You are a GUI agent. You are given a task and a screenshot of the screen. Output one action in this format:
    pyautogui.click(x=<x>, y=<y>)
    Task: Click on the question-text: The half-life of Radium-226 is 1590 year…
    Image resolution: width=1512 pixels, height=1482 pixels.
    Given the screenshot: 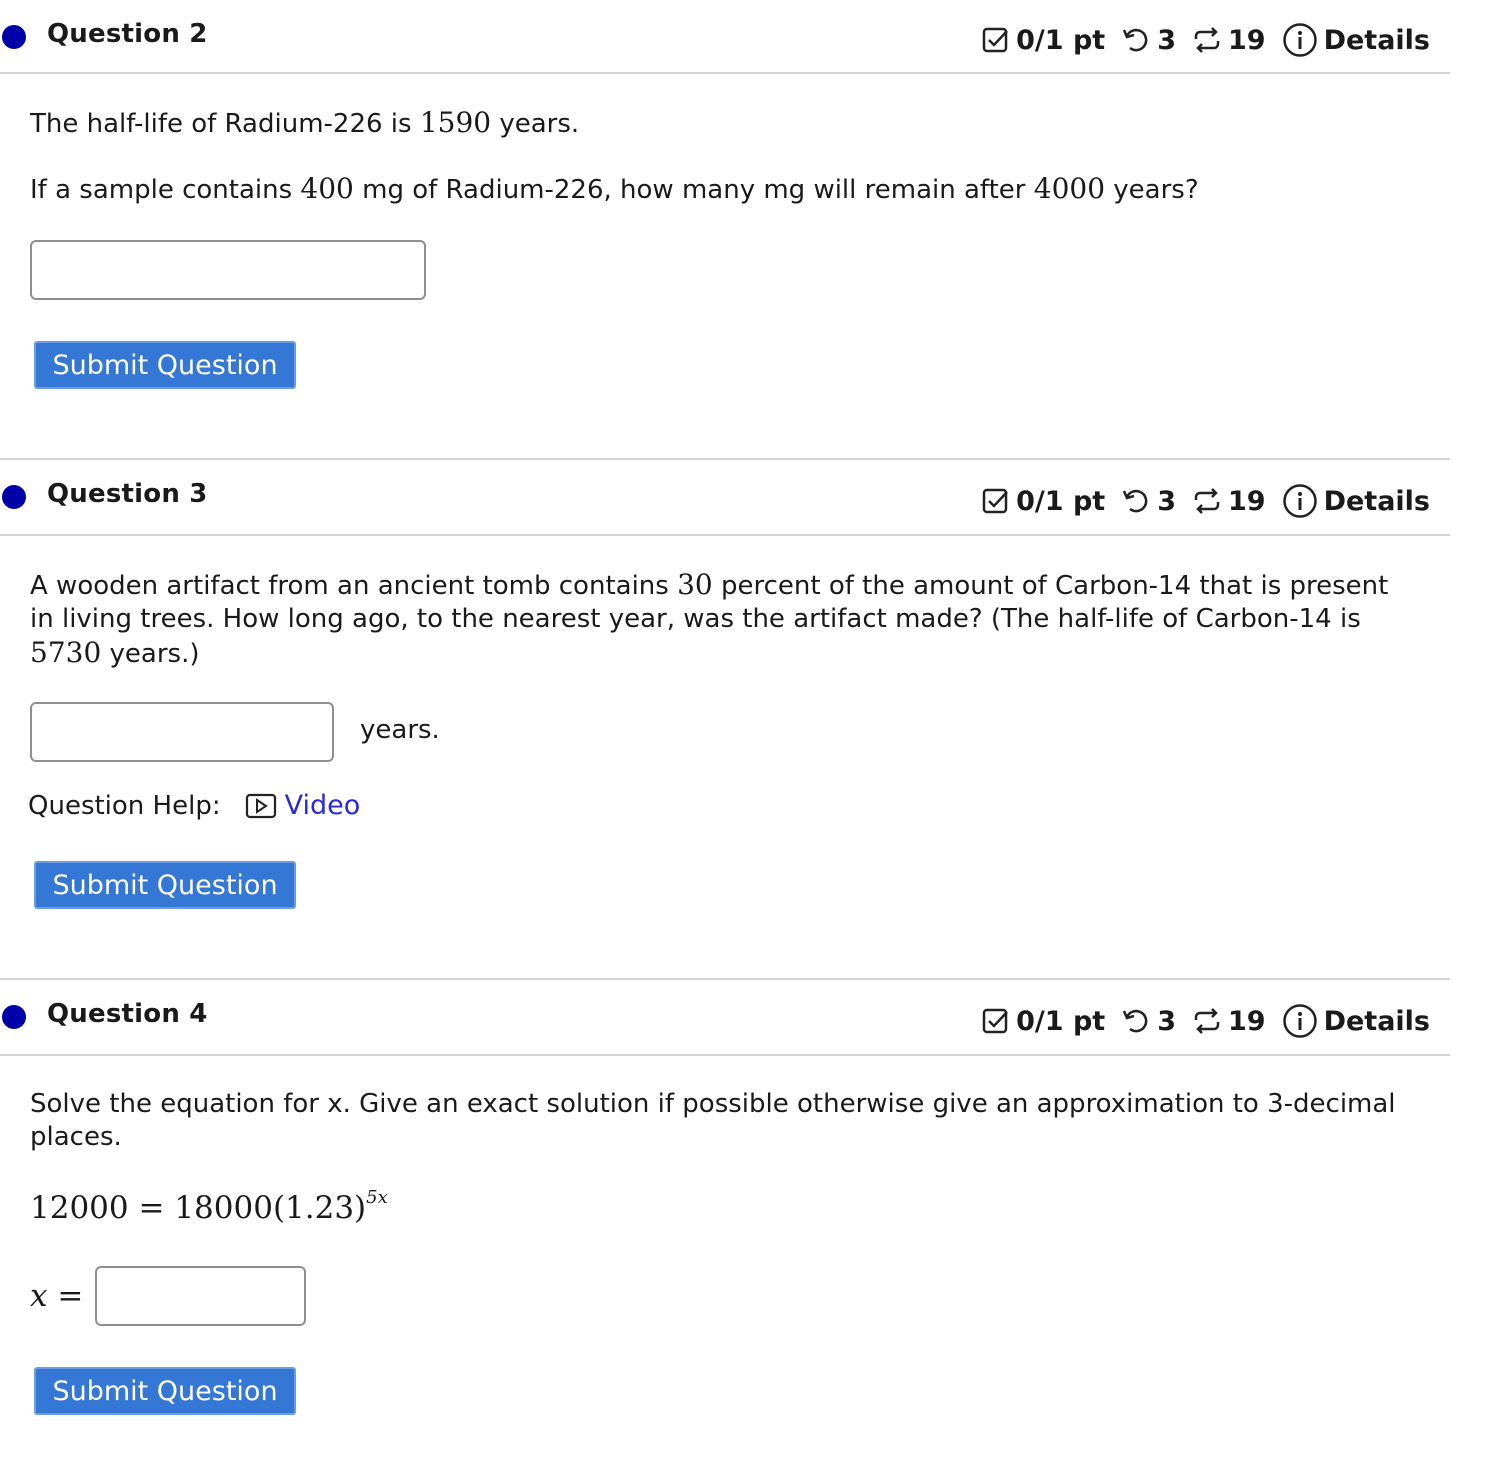 What is the action you would take?
    pyautogui.click(x=305, y=122)
    